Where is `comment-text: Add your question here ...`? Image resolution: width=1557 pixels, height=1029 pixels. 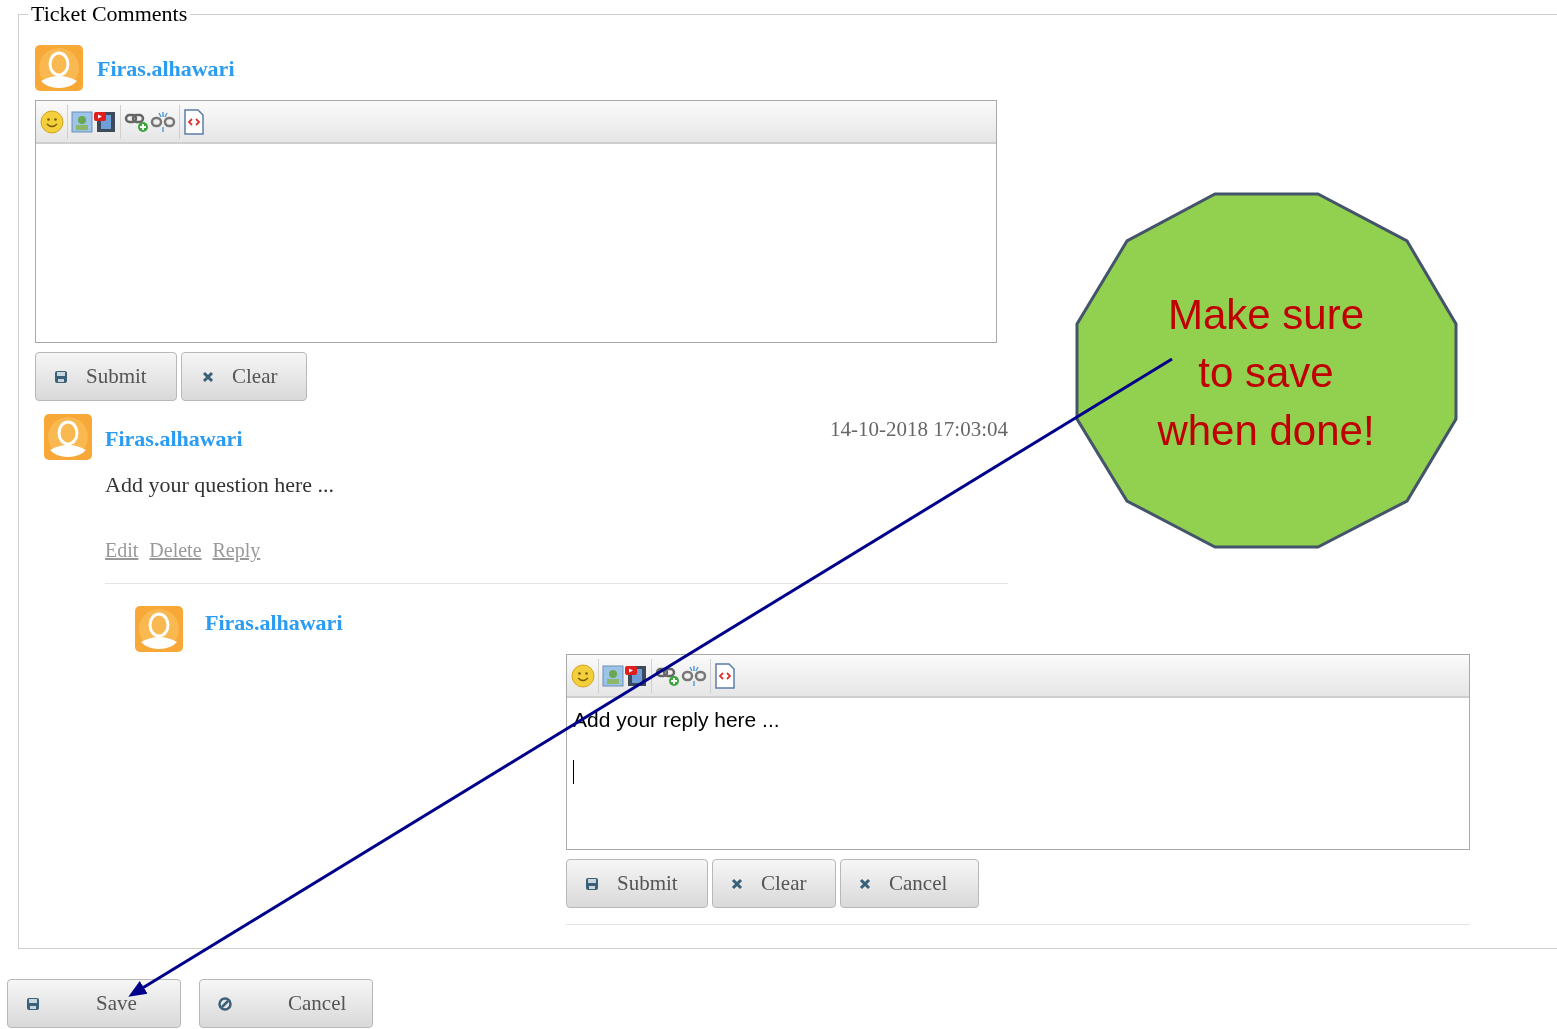
comment-text: Add your question here ... is located at coordinates (220, 485).